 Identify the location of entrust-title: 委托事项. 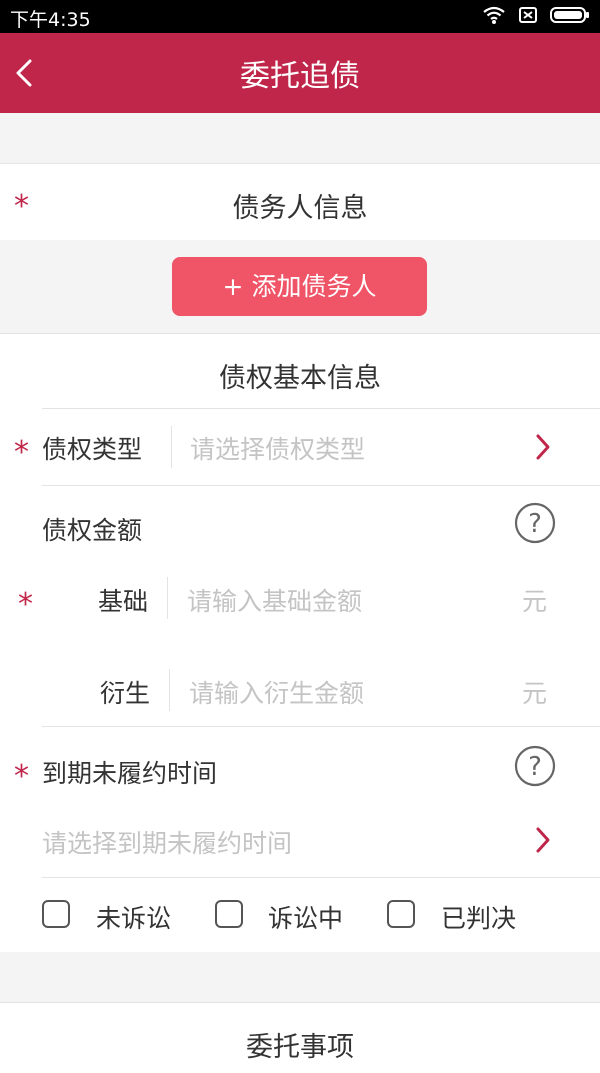
(300, 1047).